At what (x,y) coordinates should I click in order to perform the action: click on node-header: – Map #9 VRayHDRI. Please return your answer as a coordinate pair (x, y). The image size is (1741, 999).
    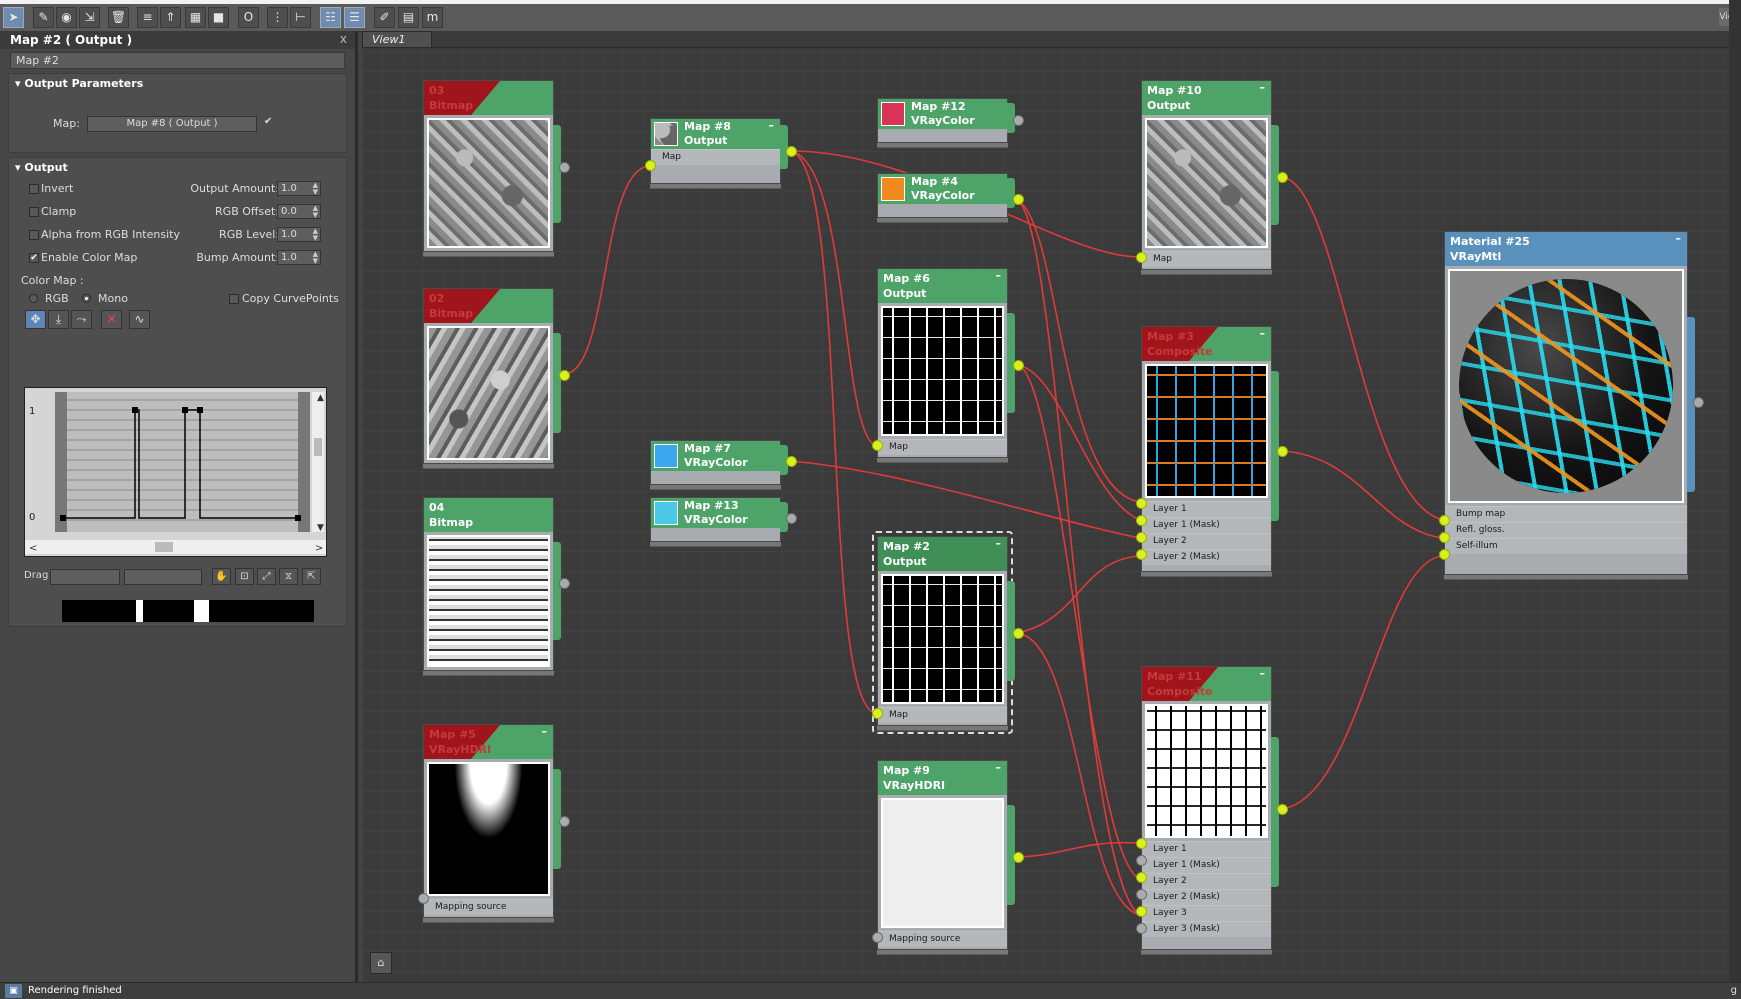
    Looking at the image, I should click on (942, 778).